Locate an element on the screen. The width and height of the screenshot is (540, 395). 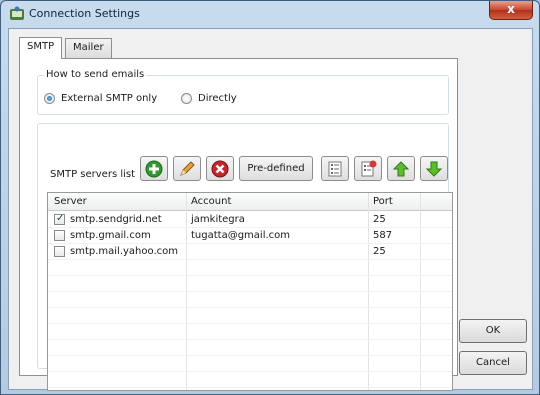
predefined-label: Pre-defined is located at coordinates (276, 168).